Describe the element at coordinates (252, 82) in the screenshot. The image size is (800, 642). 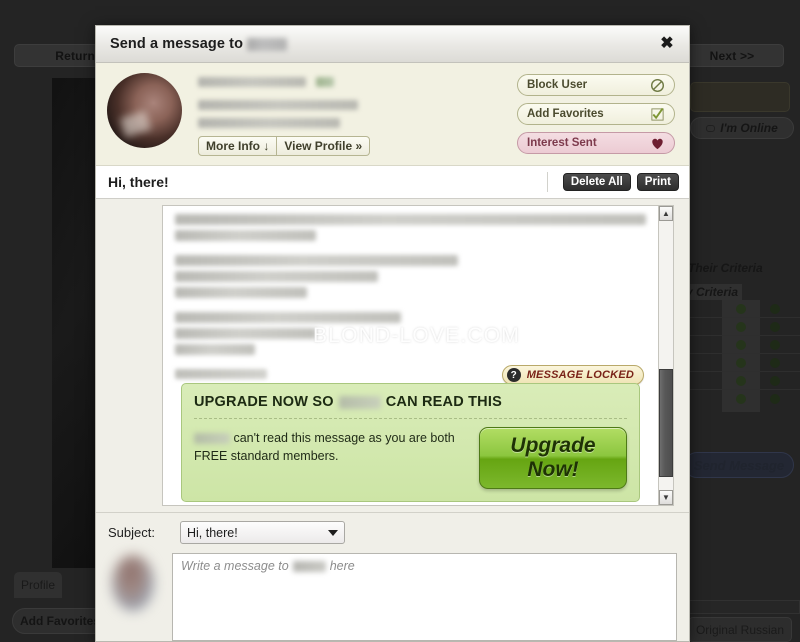
I see `redacted-profile-name` at that location.